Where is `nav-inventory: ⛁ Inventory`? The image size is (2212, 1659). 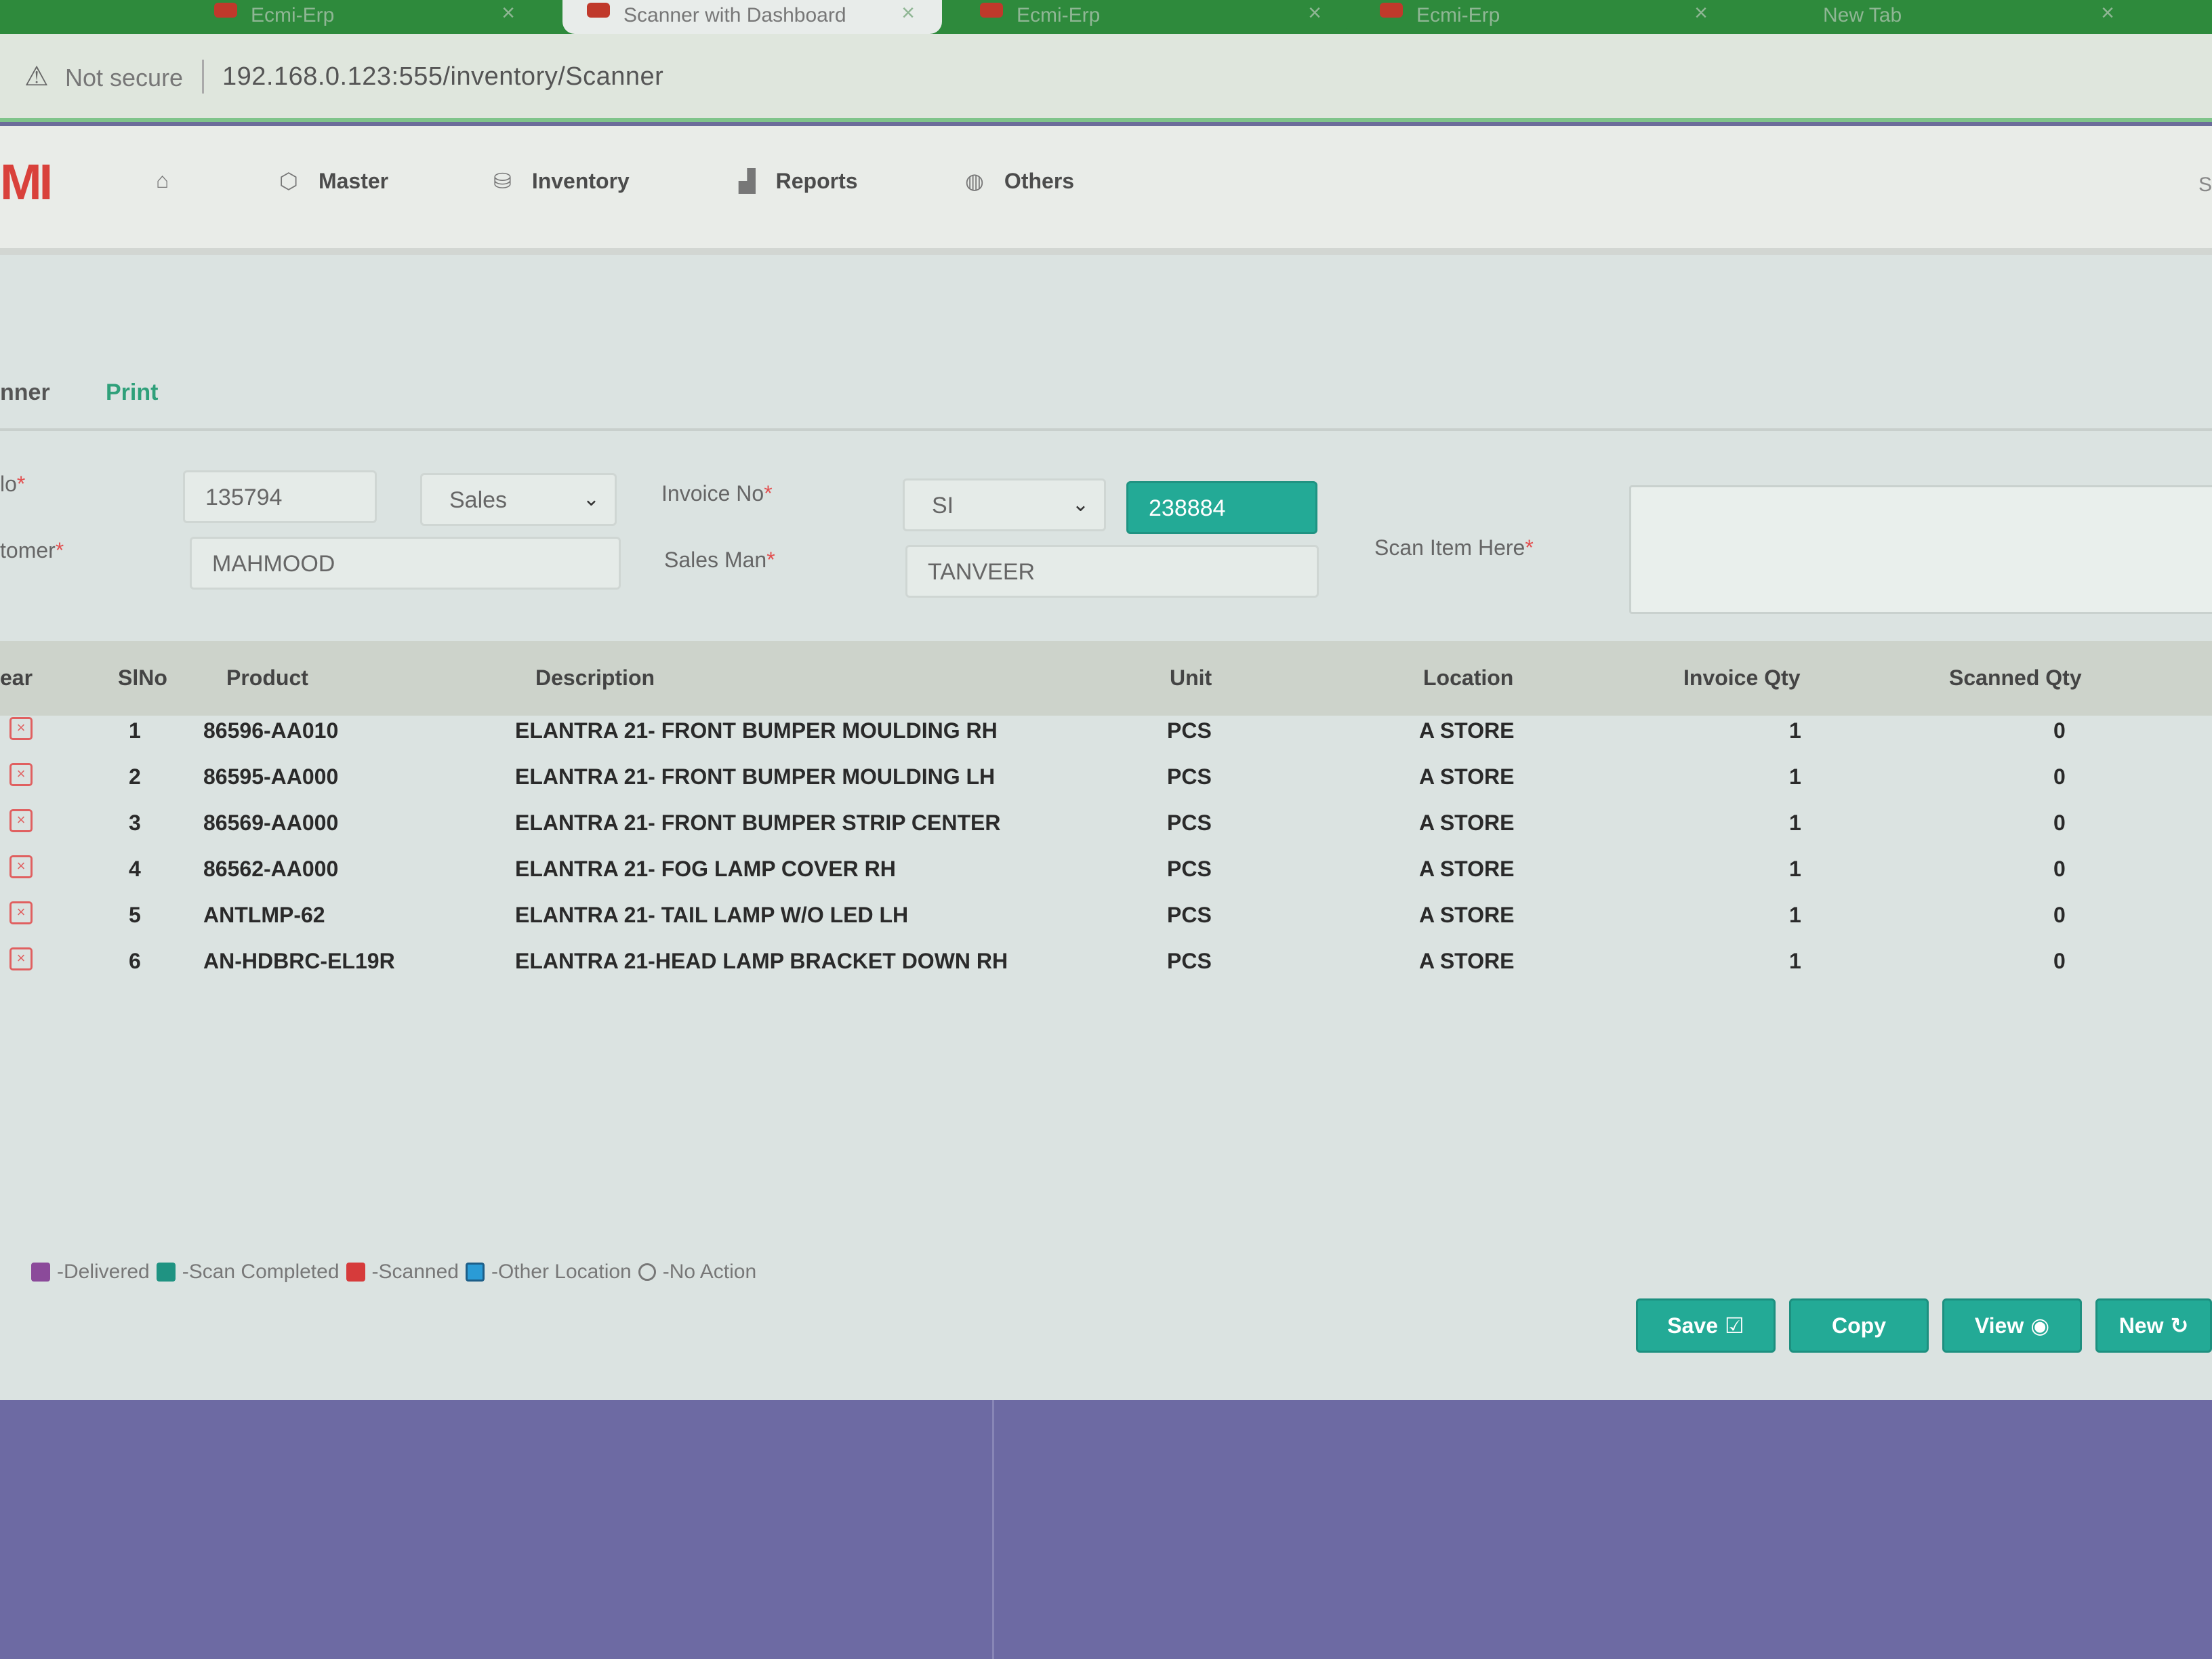 nav-inventory: ⛁ Inventory is located at coordinates (561, 181).